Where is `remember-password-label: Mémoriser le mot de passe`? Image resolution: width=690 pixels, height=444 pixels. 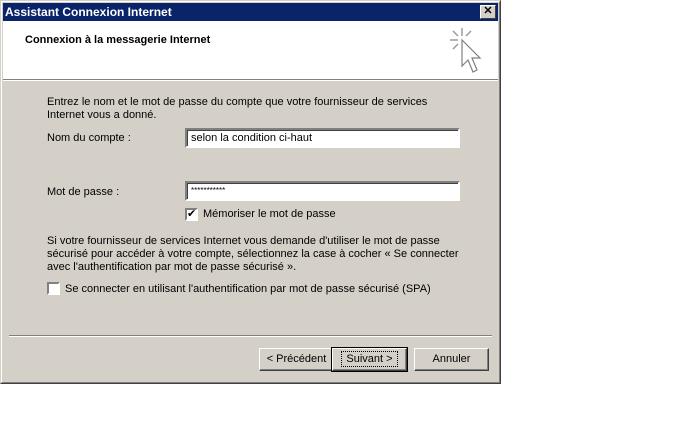 remember-password-label: Mémoriser le mot de passe is located at coordinates (269, 214).